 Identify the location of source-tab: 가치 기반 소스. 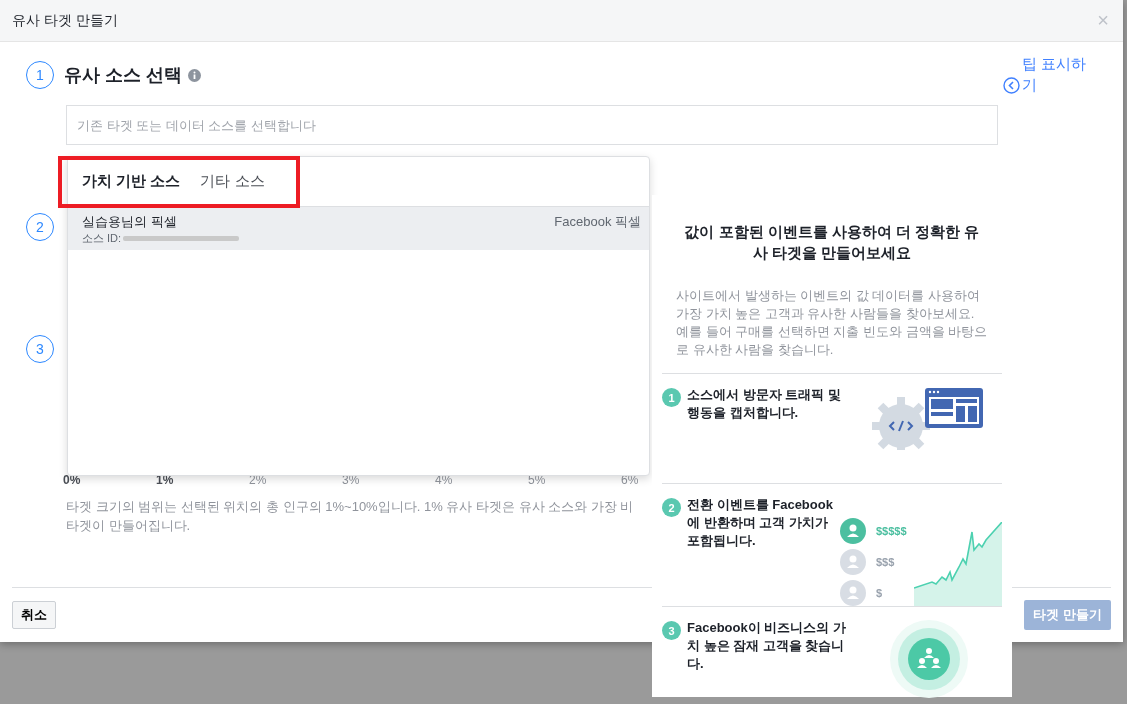
(131, 181).